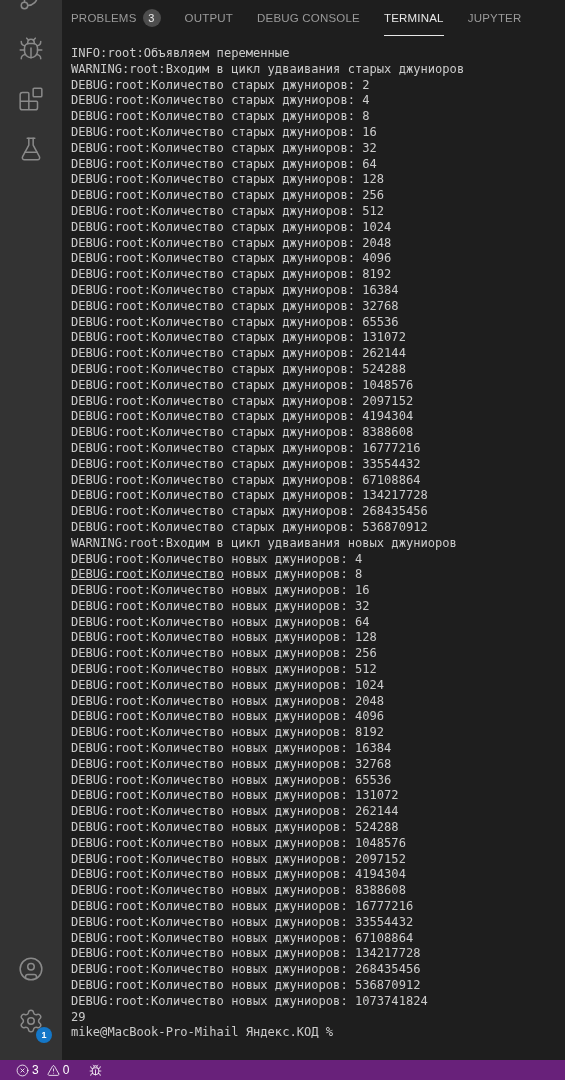  What do you see at coordinates (224, 654) in the screenshot?
I see `terminal-line: DEBUG:root:Количество новых джуниоров: 256` at bounding box center [224, 654].